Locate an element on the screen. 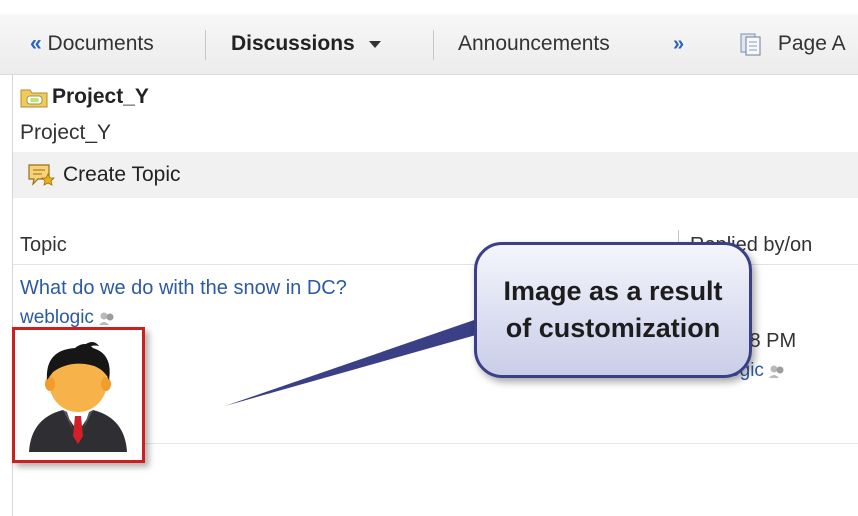 The width and height of the screenshot is (858, 516). callout-text: Image as a result of customization is located at coordinates (613, 309).